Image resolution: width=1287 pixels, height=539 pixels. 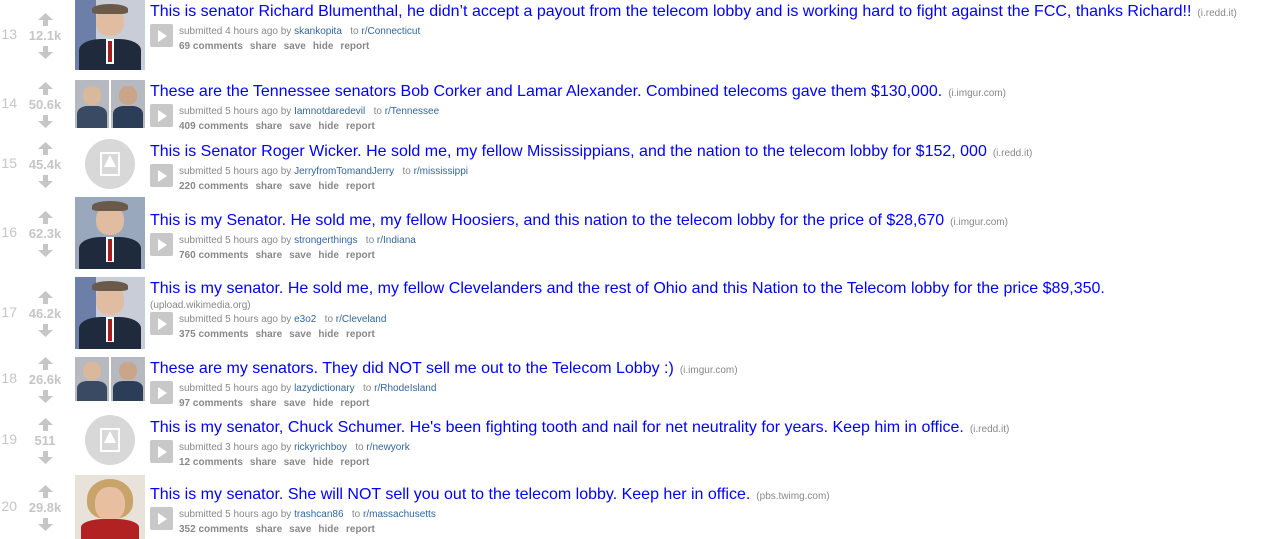 I want to click on subreddit-link: r/Indiana, so click(x=396, y=240).